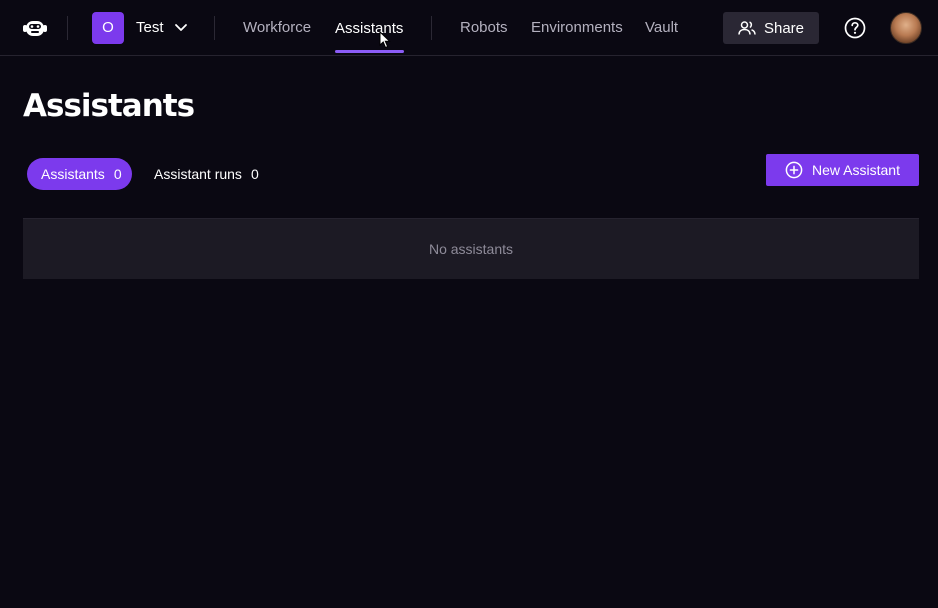 The image size is (938, 608). I want to click on mouse-pointer-icon, so click(385, 40).